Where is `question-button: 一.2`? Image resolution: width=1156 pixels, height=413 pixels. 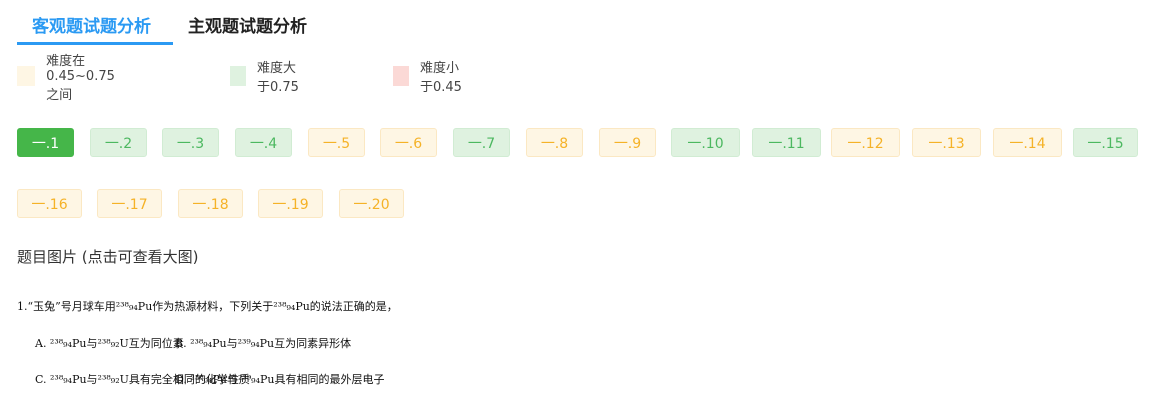
question-button: 一.2 is located at coordinates (118, 142).